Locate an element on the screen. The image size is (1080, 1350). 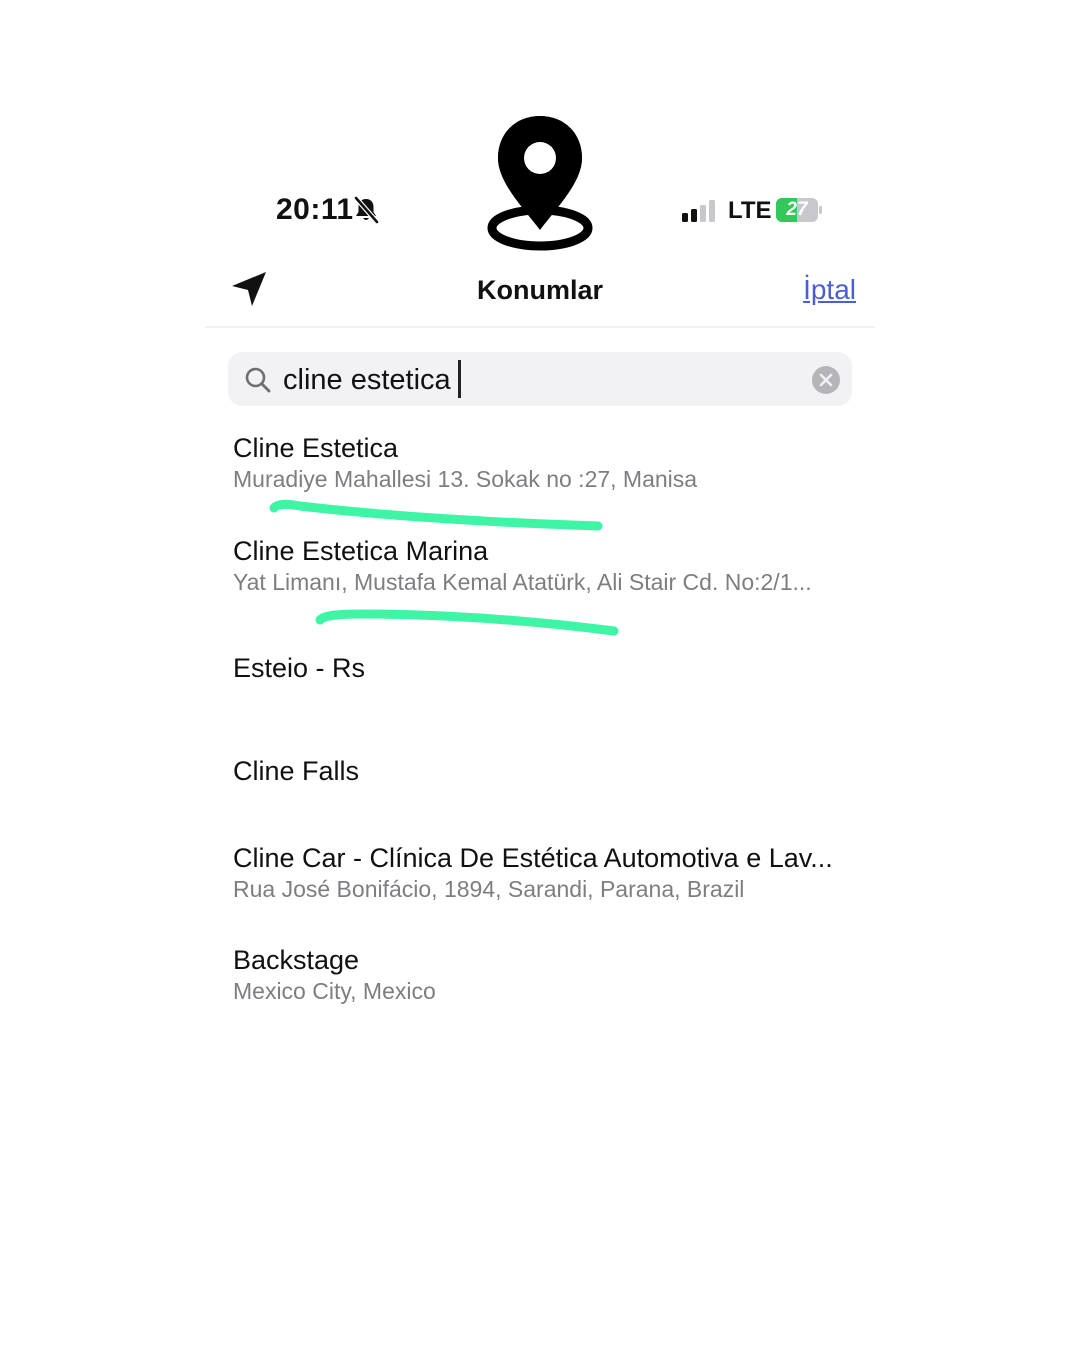
list-item: Backstage Mexico City, Mexico is located at coordinates (543, 975).